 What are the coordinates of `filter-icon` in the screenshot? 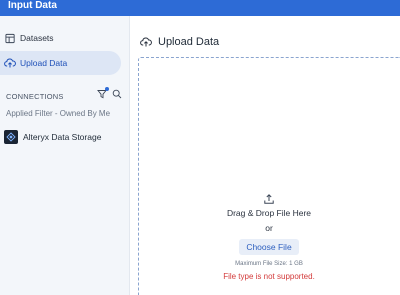 It's located at (103, 93).